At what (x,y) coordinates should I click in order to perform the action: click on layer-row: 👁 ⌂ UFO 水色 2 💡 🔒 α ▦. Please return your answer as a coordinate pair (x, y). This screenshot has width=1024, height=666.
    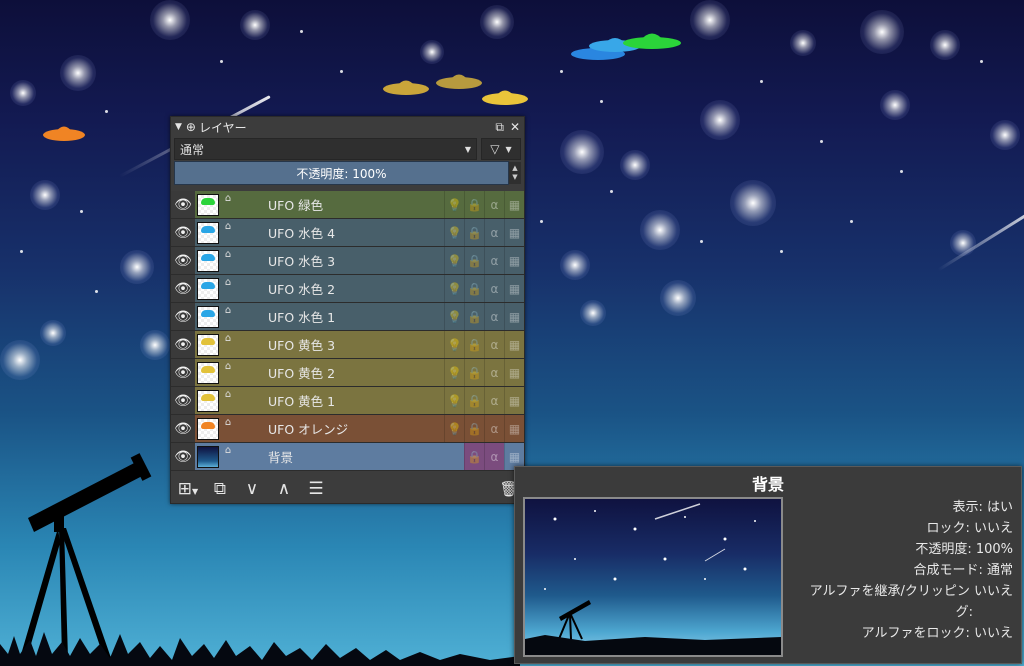
    Looking at the image, I should click on (347, 289).